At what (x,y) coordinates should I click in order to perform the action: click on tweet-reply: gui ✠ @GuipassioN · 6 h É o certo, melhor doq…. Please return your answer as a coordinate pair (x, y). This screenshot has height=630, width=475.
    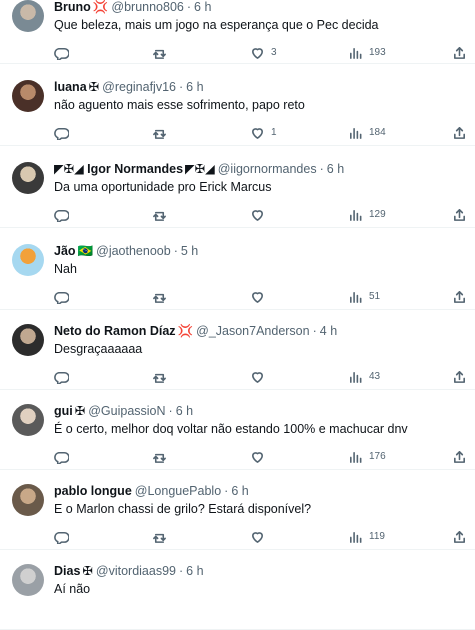
    Looking at the image, I should click on (237, 430).